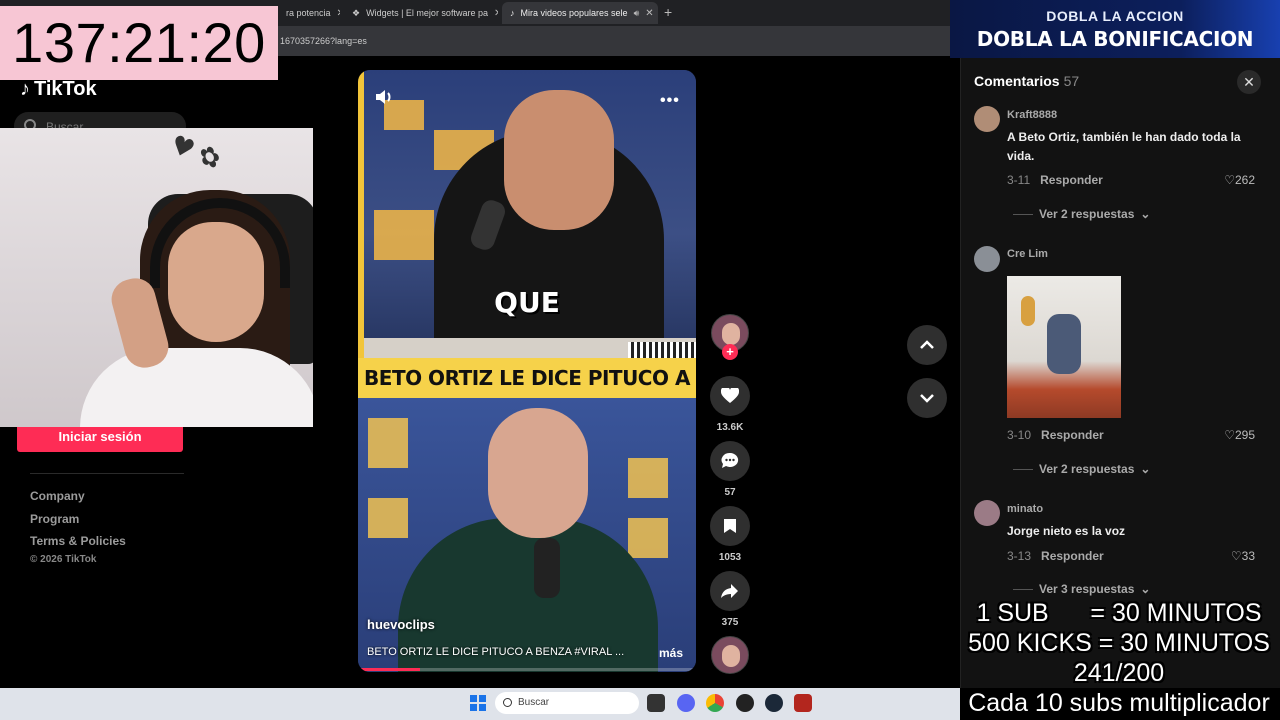 The height and width of the screenshot is (720, 1280). I want to click on video-caption: QUE, so click(527, 302).